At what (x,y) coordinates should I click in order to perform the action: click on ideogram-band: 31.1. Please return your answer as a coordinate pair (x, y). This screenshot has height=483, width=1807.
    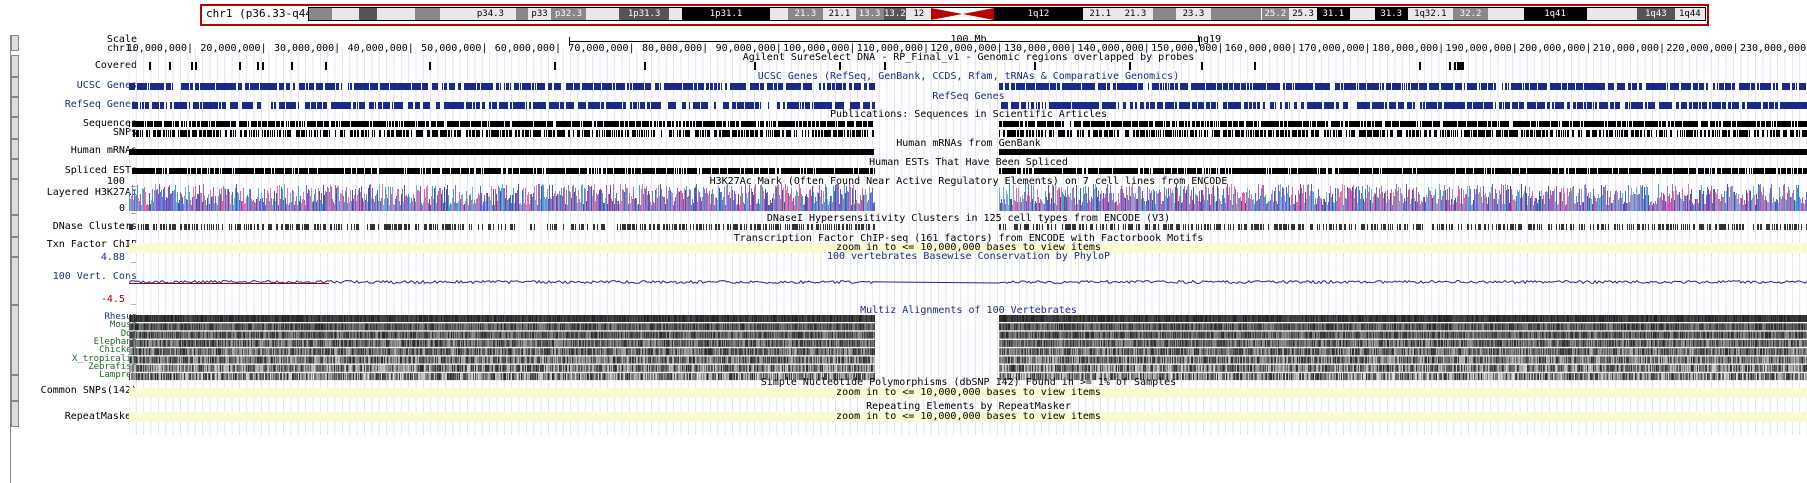
    Looking at the image, I should click on (1333, 14).